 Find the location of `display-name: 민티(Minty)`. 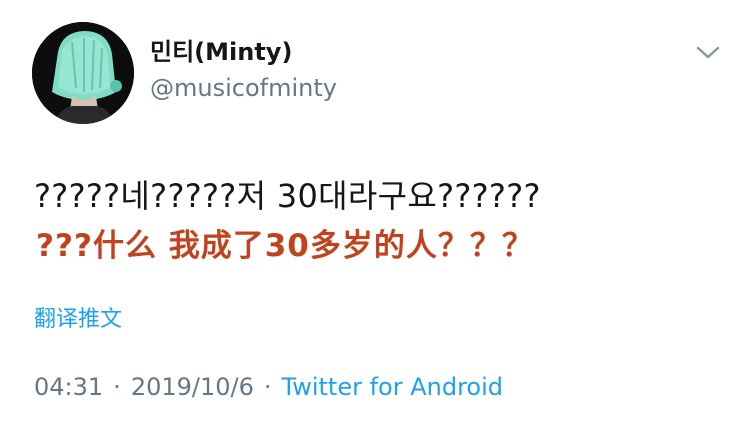

display-name: 민티(Minty) is located at coordinates (221, 52).